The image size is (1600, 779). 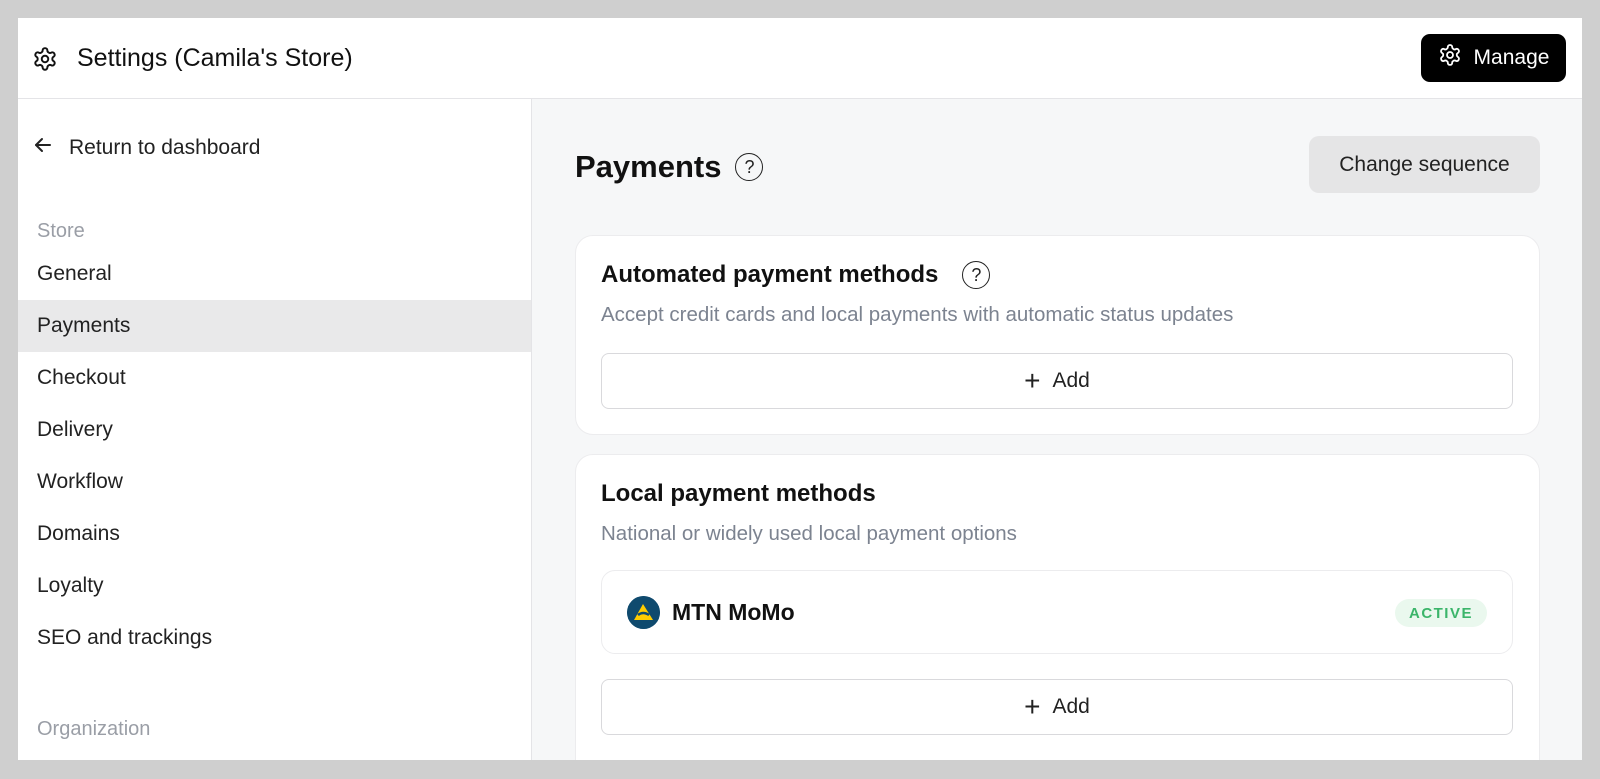 I want to click on sidebar-item-domains: Domains, so click(x=274, y=534).